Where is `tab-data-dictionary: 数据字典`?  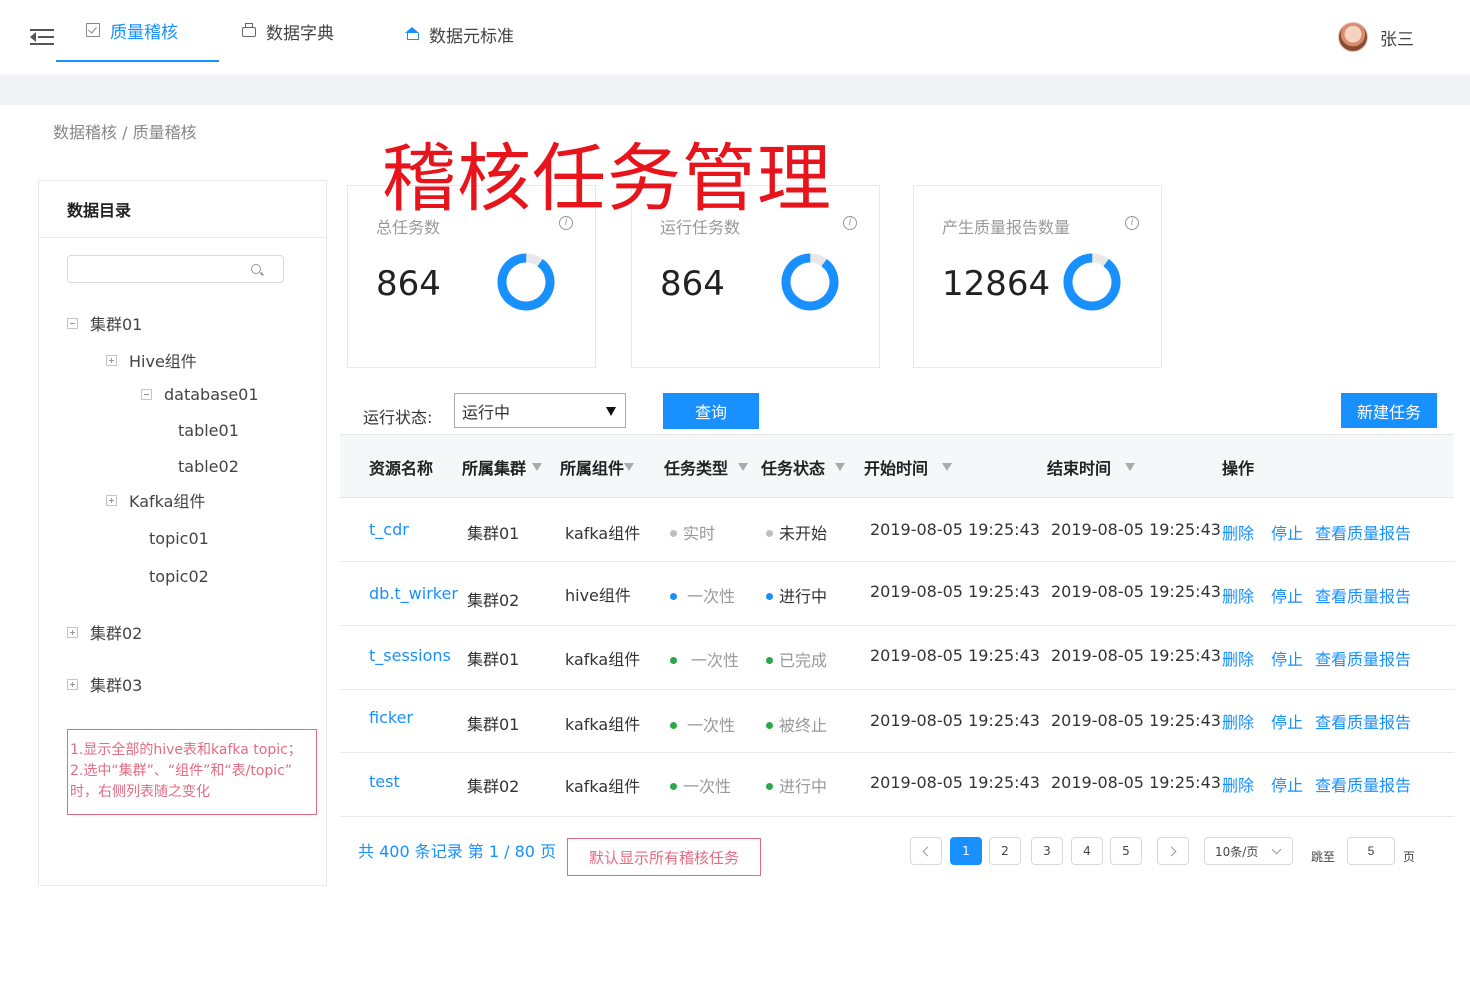 tab-data-dictionary: 数据字典 is located at coordinates (288, 31).